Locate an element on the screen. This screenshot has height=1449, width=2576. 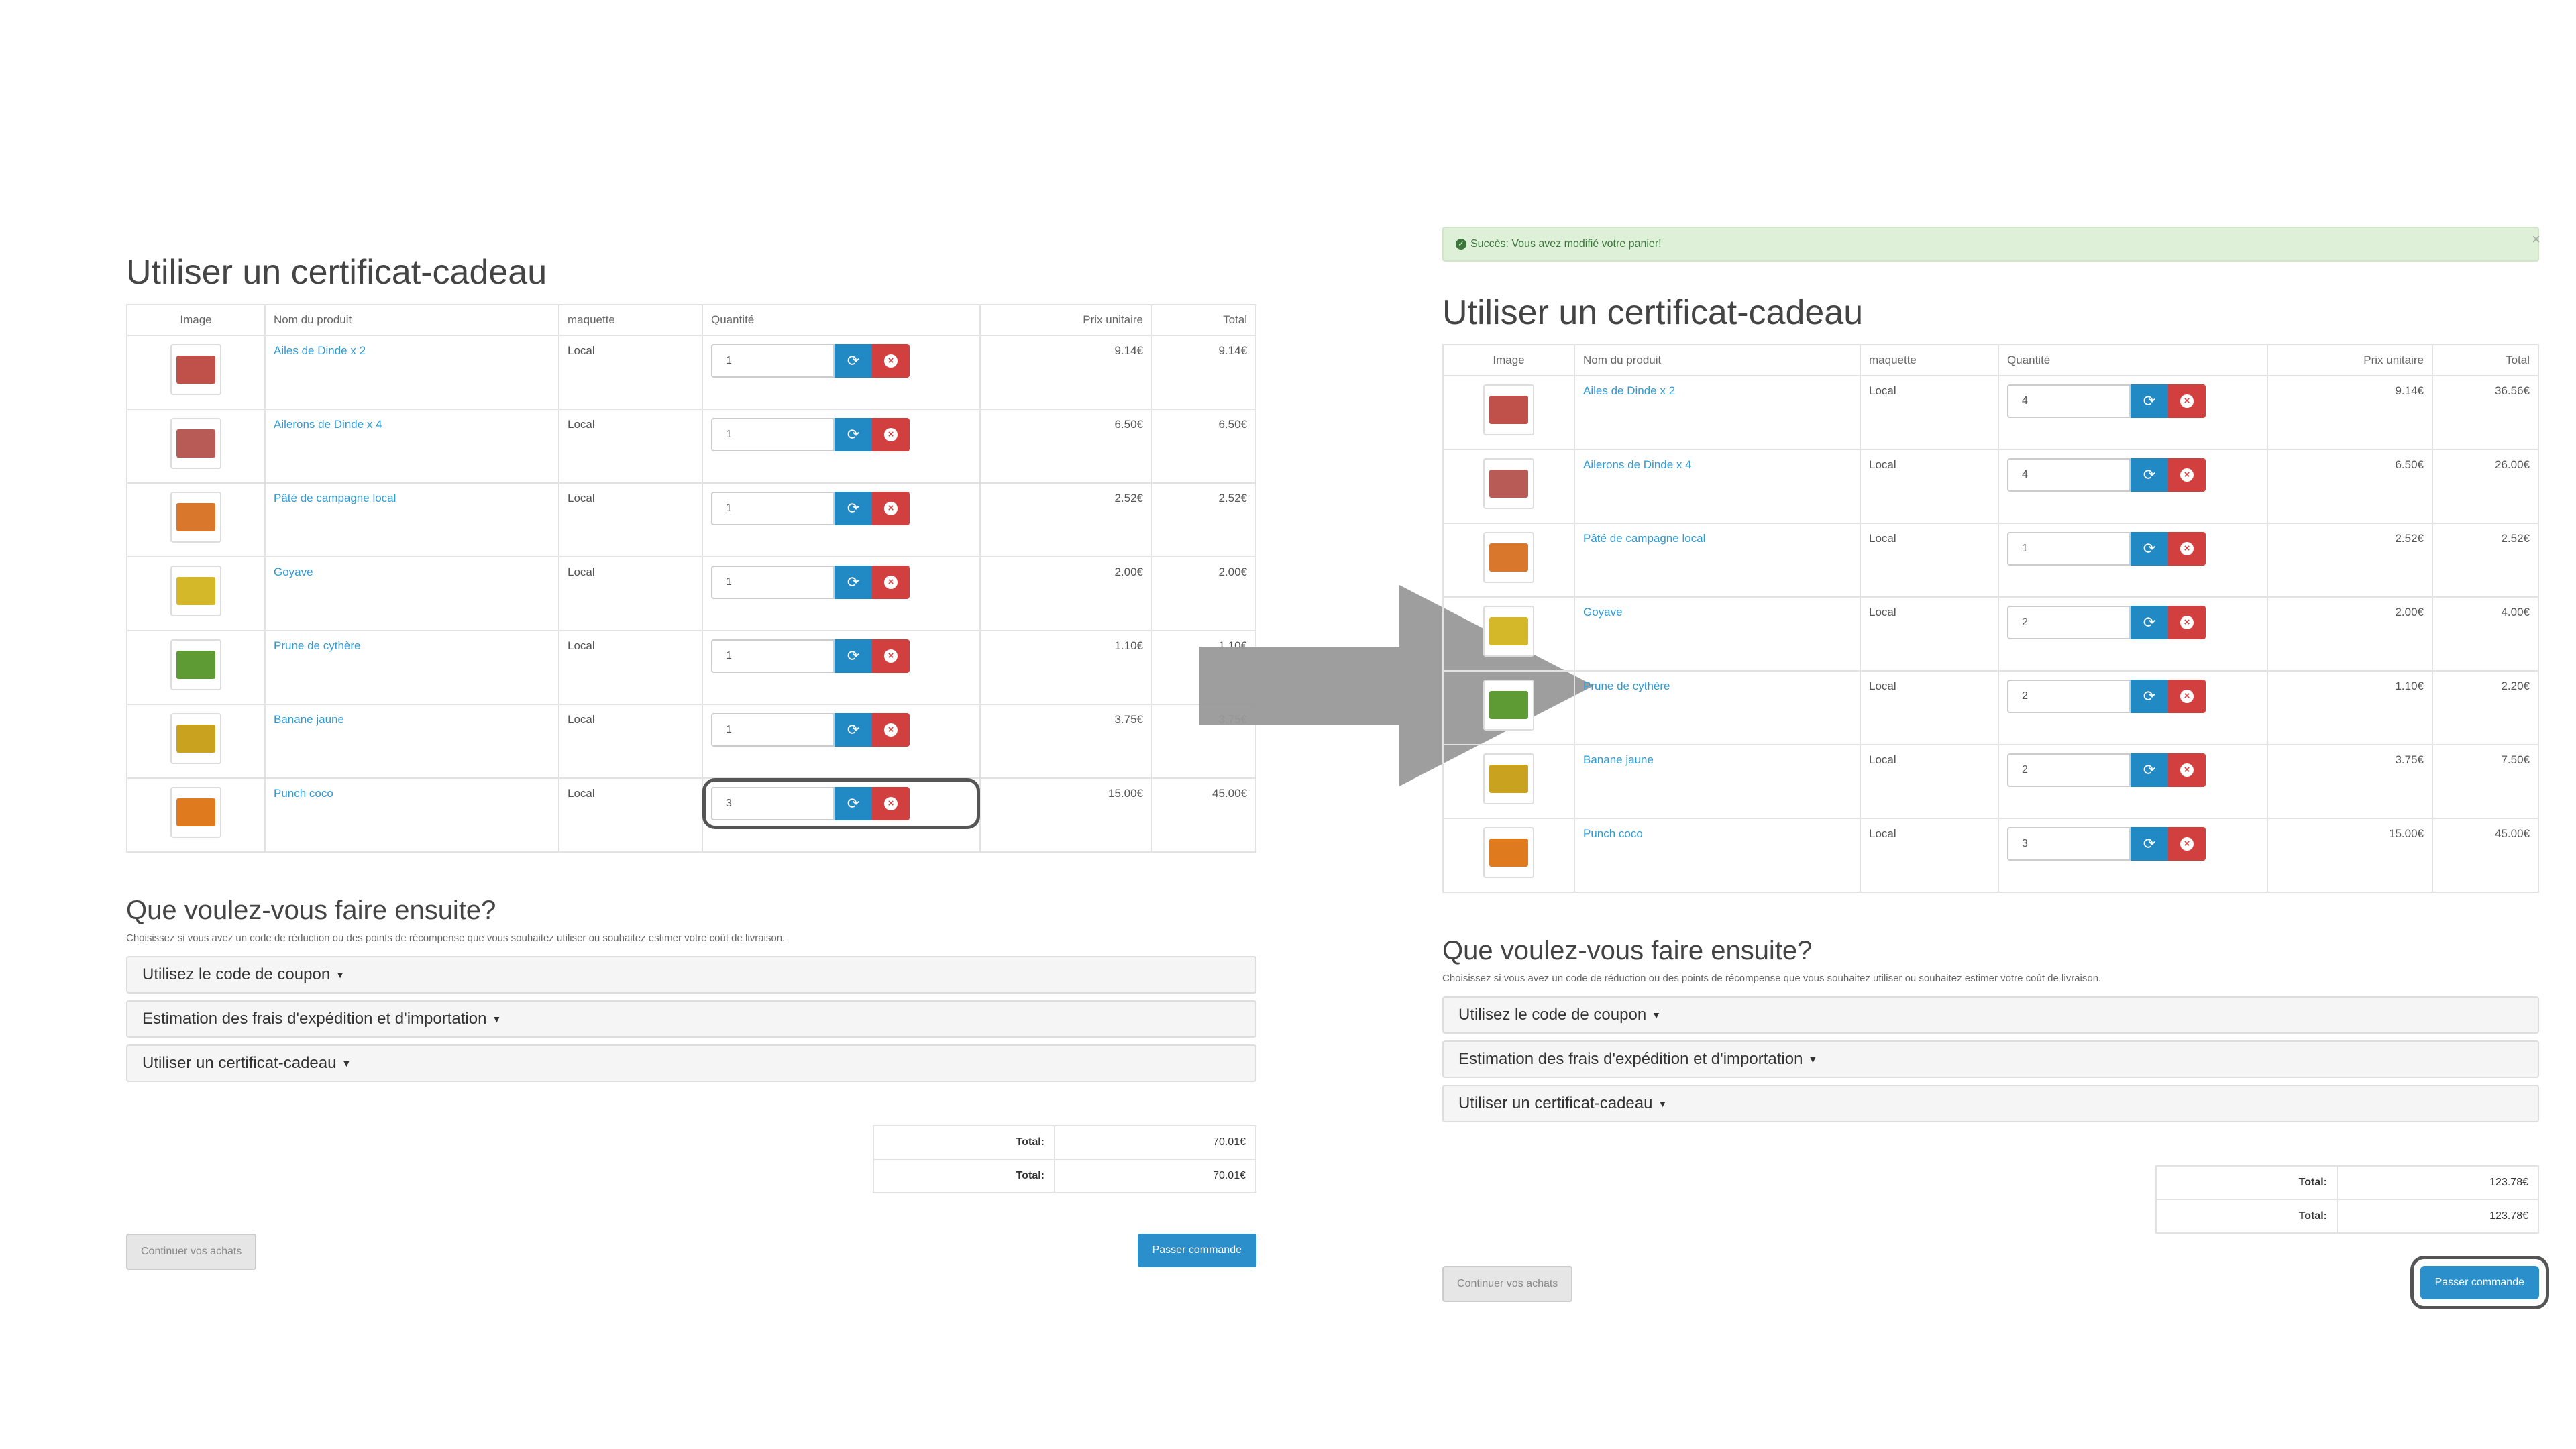
totals-row: Total: 70.01€ is located at coordinates (1064, 1143).